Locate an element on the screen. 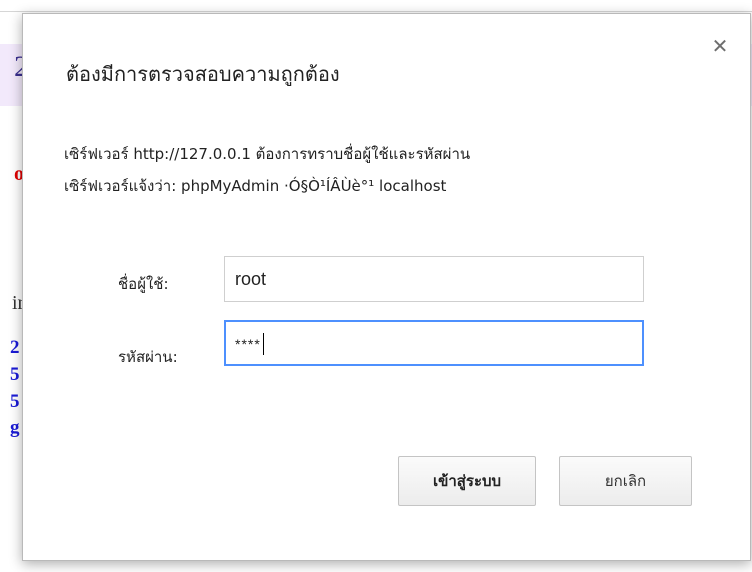 The width and height of the screenshot is (752, 572). password-input: **** is located at coordinates (434, 343).